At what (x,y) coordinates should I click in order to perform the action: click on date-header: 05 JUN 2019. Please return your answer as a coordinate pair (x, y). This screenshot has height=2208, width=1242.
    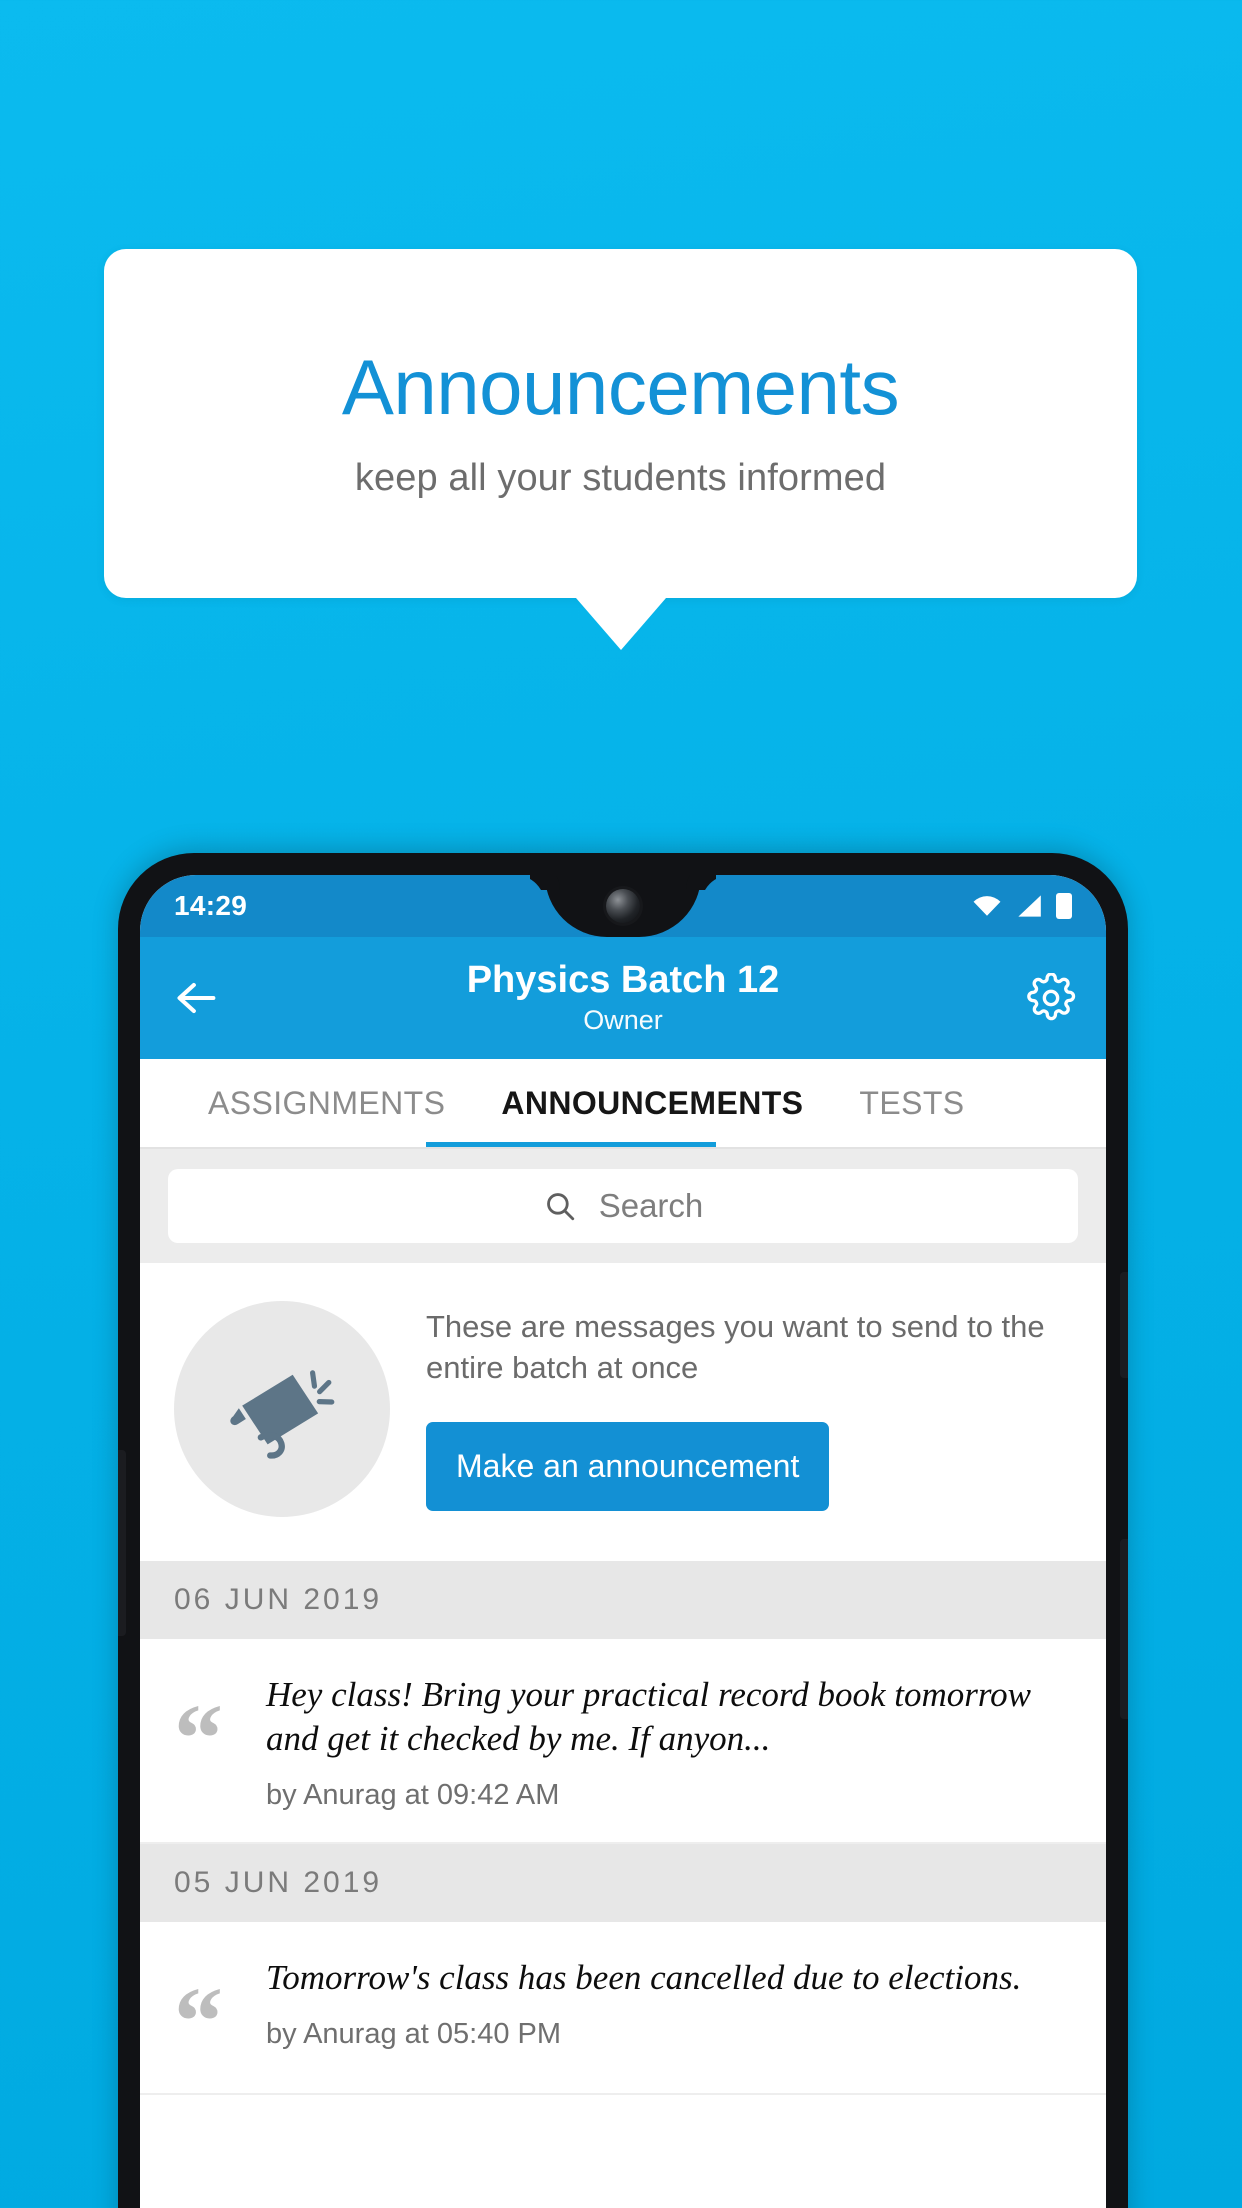
    Looking at the image, I should click on (623, 1883).